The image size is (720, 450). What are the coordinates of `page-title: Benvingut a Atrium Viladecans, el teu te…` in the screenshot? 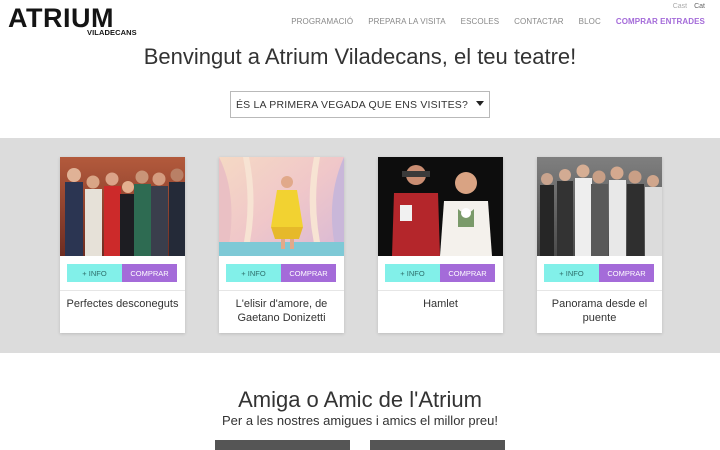 It's located at (360, 56).